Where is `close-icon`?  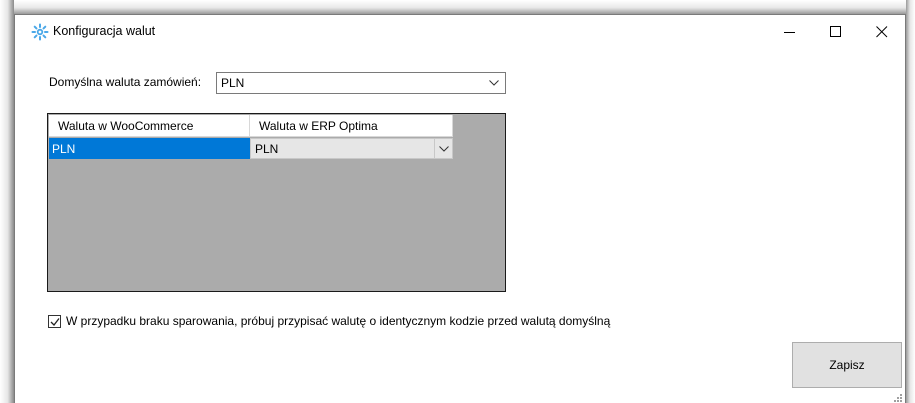
close-icon is located at coordinates (882, 32).